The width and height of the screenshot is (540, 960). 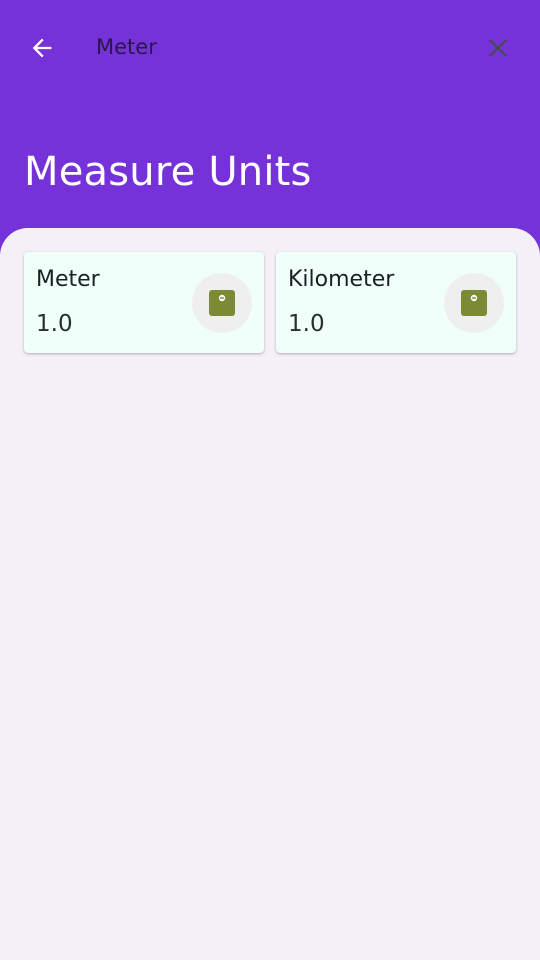 I want to click on close-icon, so click(x=498, y=48).